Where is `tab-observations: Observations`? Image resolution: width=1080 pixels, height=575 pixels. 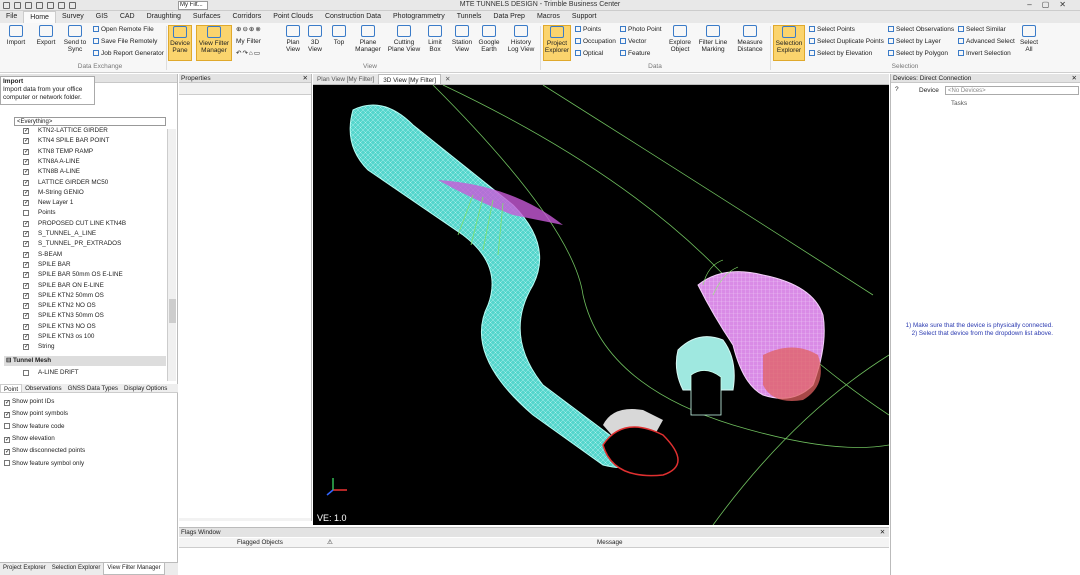 tab-observations: Observations is located at coordinates (43, 388).